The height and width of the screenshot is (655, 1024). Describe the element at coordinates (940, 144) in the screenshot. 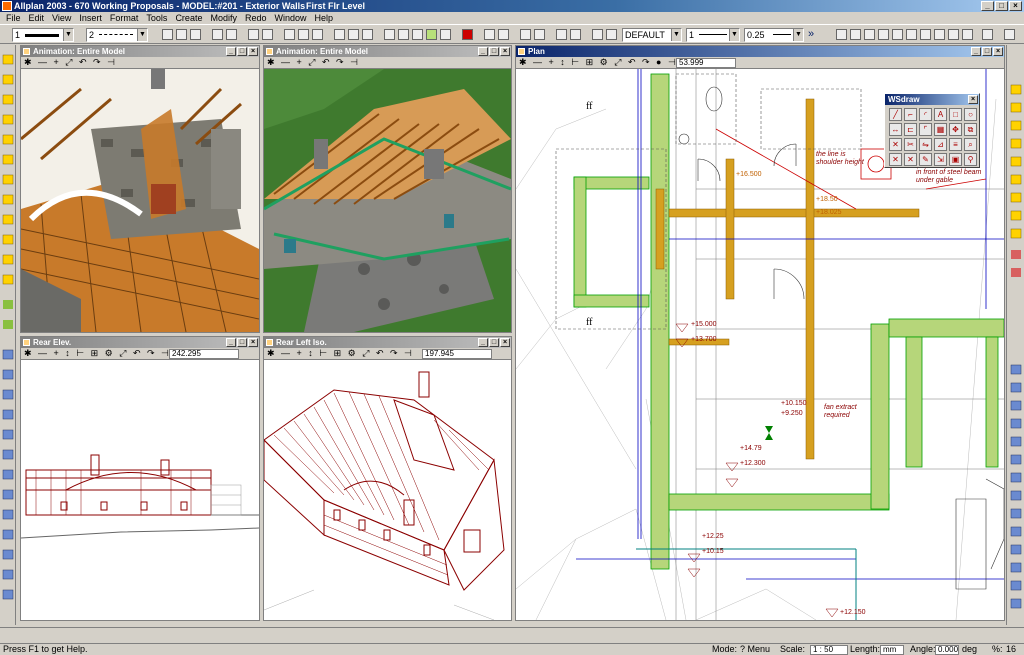

I see `measure-tool-icon: ⊿` at that location.